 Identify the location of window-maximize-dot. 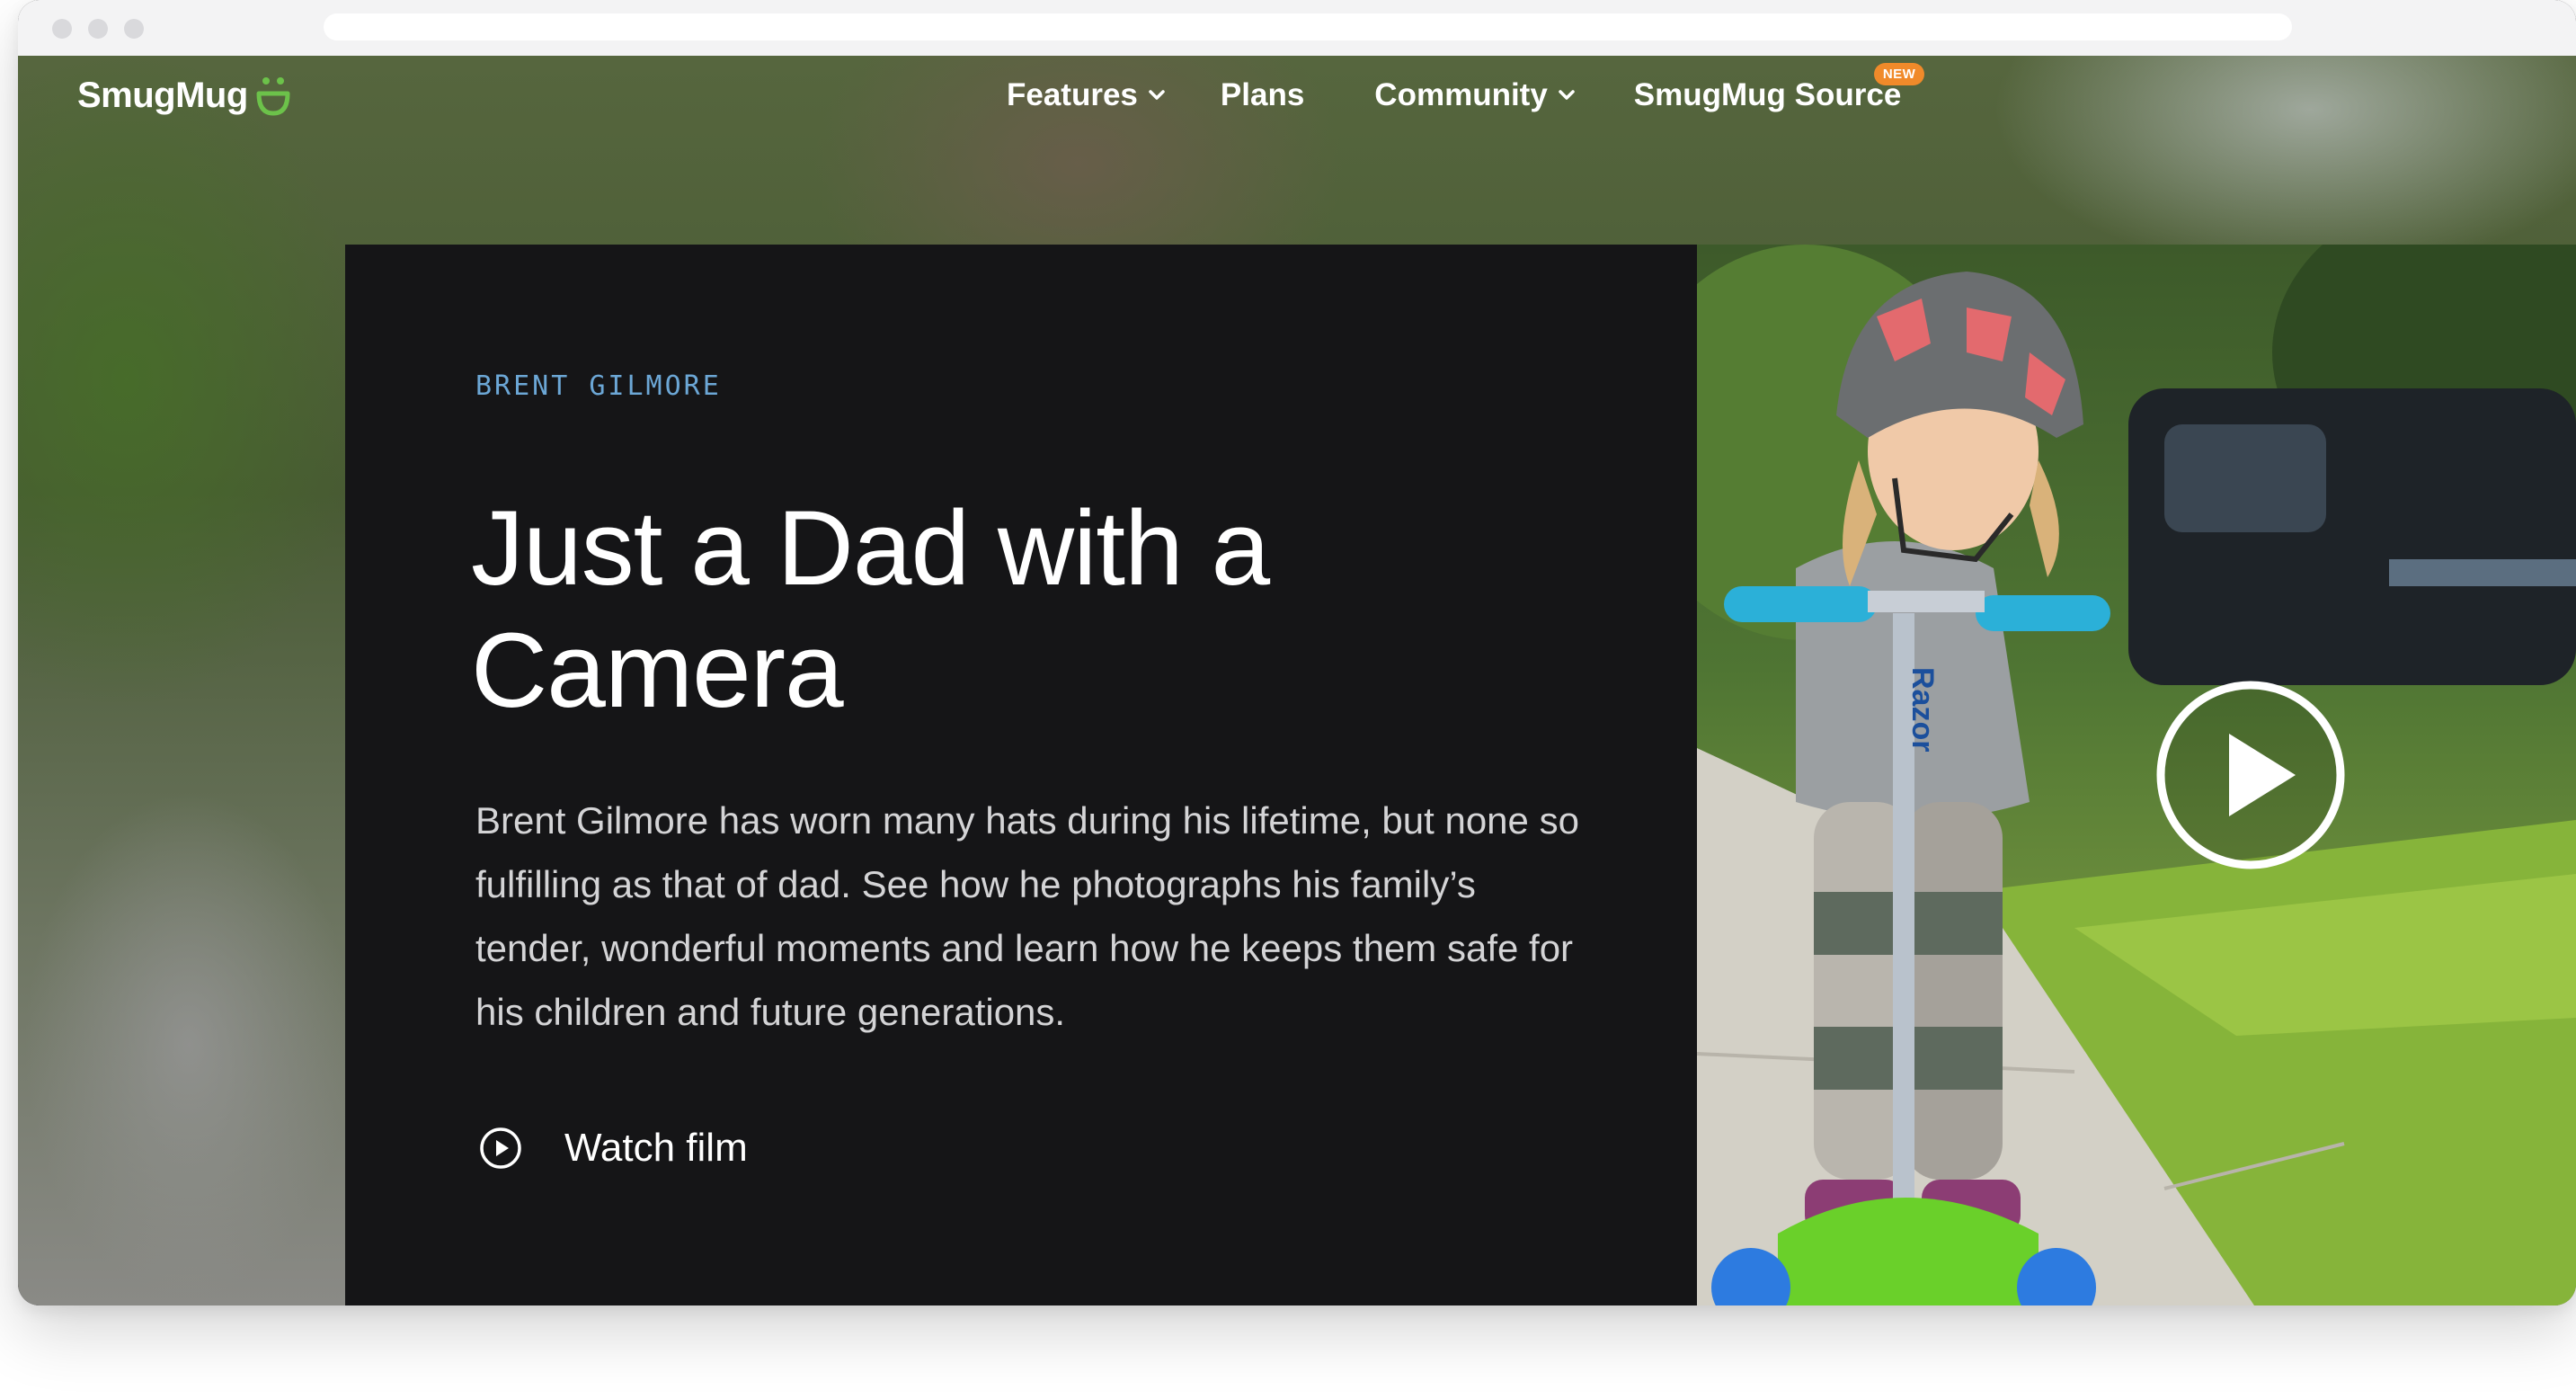
(134, 29).